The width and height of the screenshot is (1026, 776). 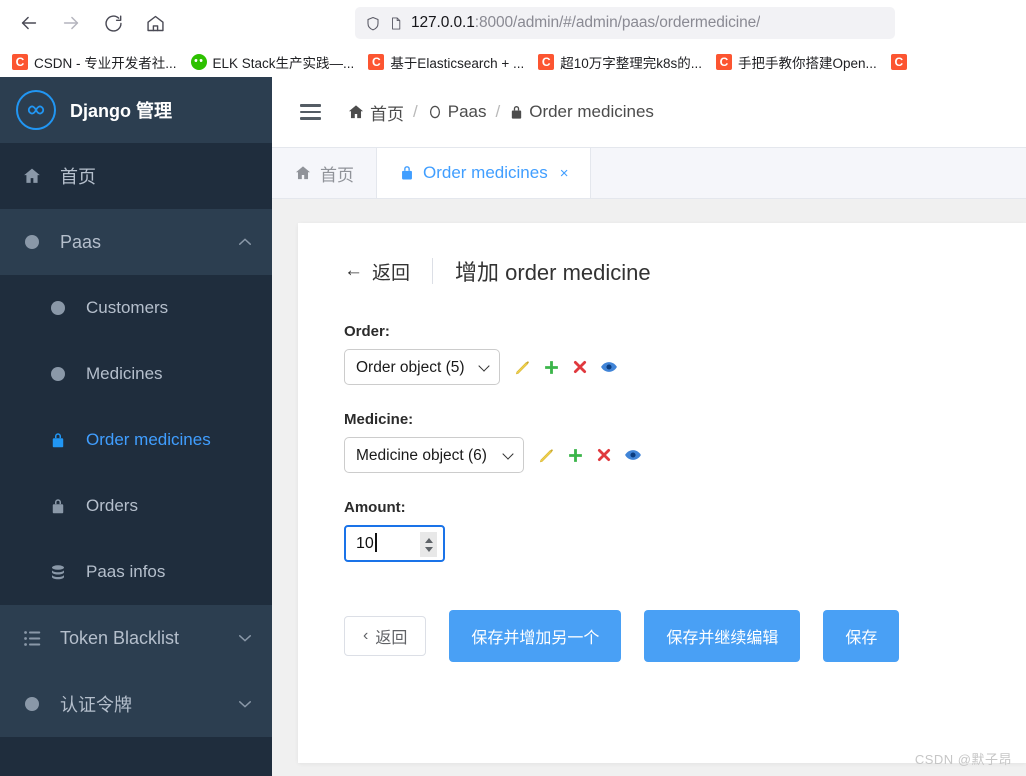 I want to click on sidebar-item-order-medicines: Order medicines, so click(x=136, y=440).